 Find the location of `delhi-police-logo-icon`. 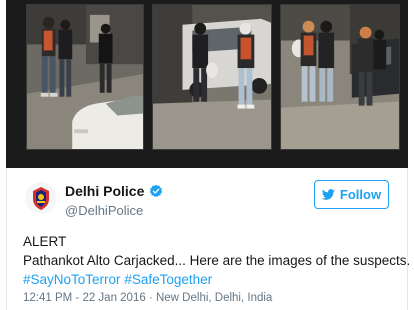

delhi-police-logo-icon is located at coordinates (41, 198).